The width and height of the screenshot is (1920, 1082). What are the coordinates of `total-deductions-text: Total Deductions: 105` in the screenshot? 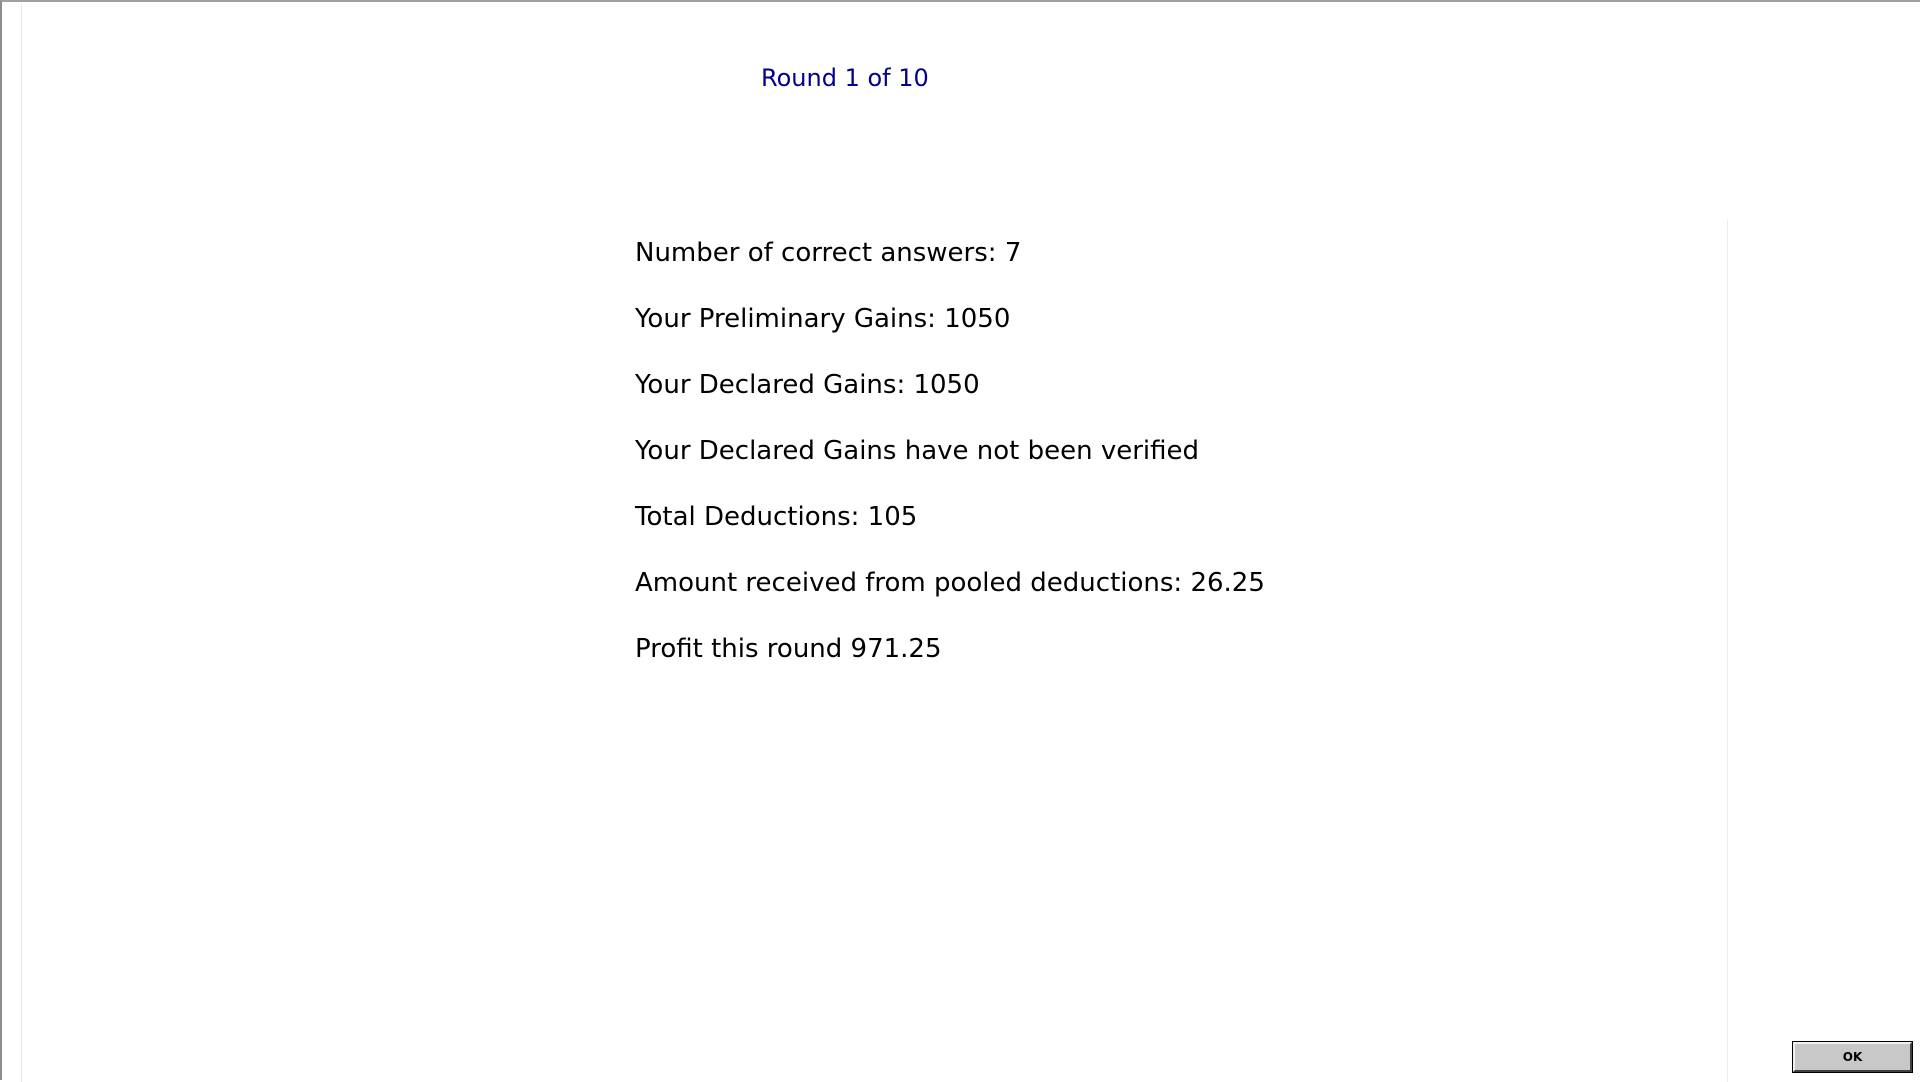 It's located at (776, 517).